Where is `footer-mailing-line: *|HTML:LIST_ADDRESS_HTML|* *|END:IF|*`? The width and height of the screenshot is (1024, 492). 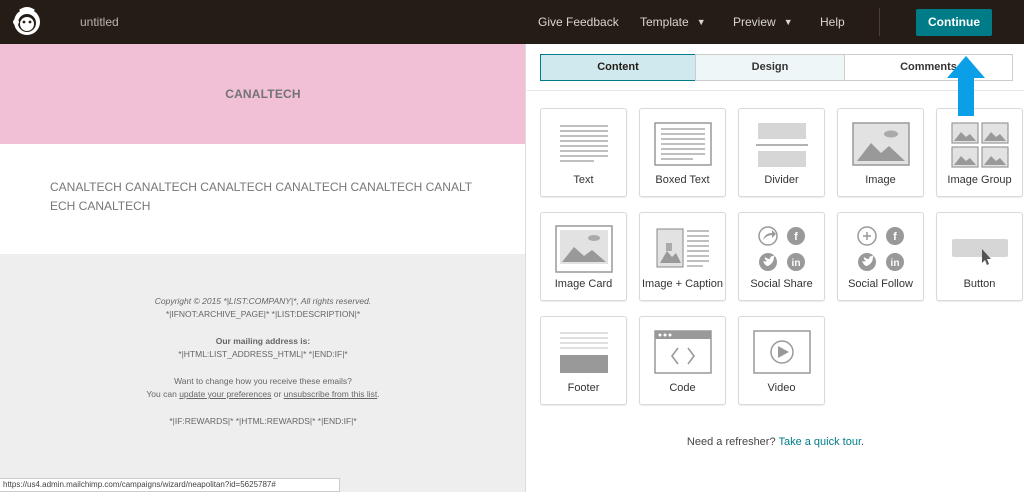 footer-mailing-line: *|HTML:LIST_ADDRESS_HTML|* *|END:IF|* is located at coordinates (263, 354).